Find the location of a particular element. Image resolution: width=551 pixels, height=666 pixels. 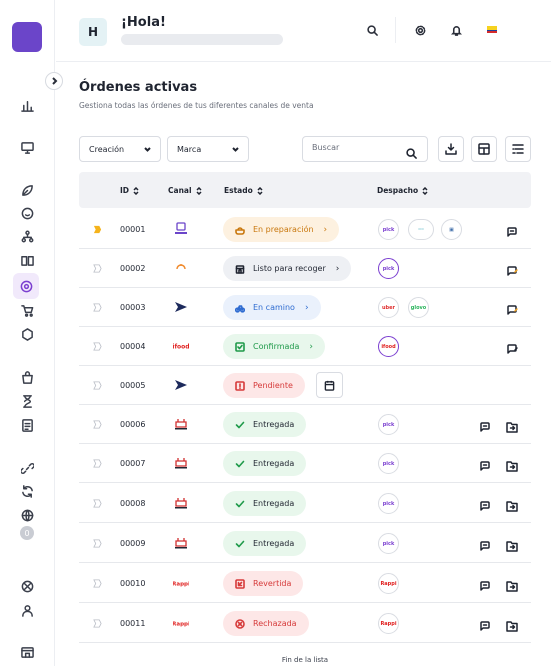

order-id: 00005 is located at coordinates (133, 385).